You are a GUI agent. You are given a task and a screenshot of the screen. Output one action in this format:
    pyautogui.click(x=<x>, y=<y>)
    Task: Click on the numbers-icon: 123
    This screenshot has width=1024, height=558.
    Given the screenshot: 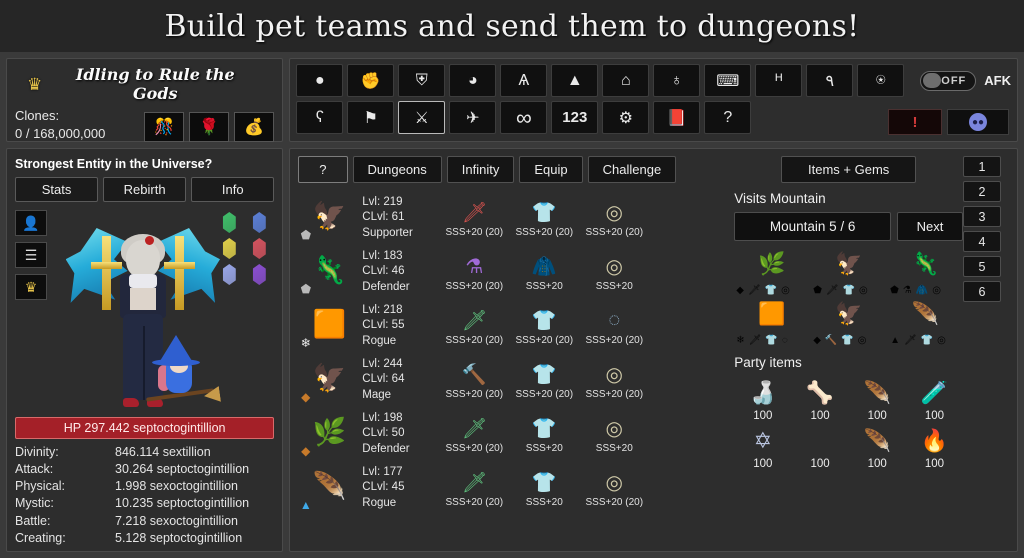 What is the action you would take?
    pyautogui.click(x=575, y=117)
    